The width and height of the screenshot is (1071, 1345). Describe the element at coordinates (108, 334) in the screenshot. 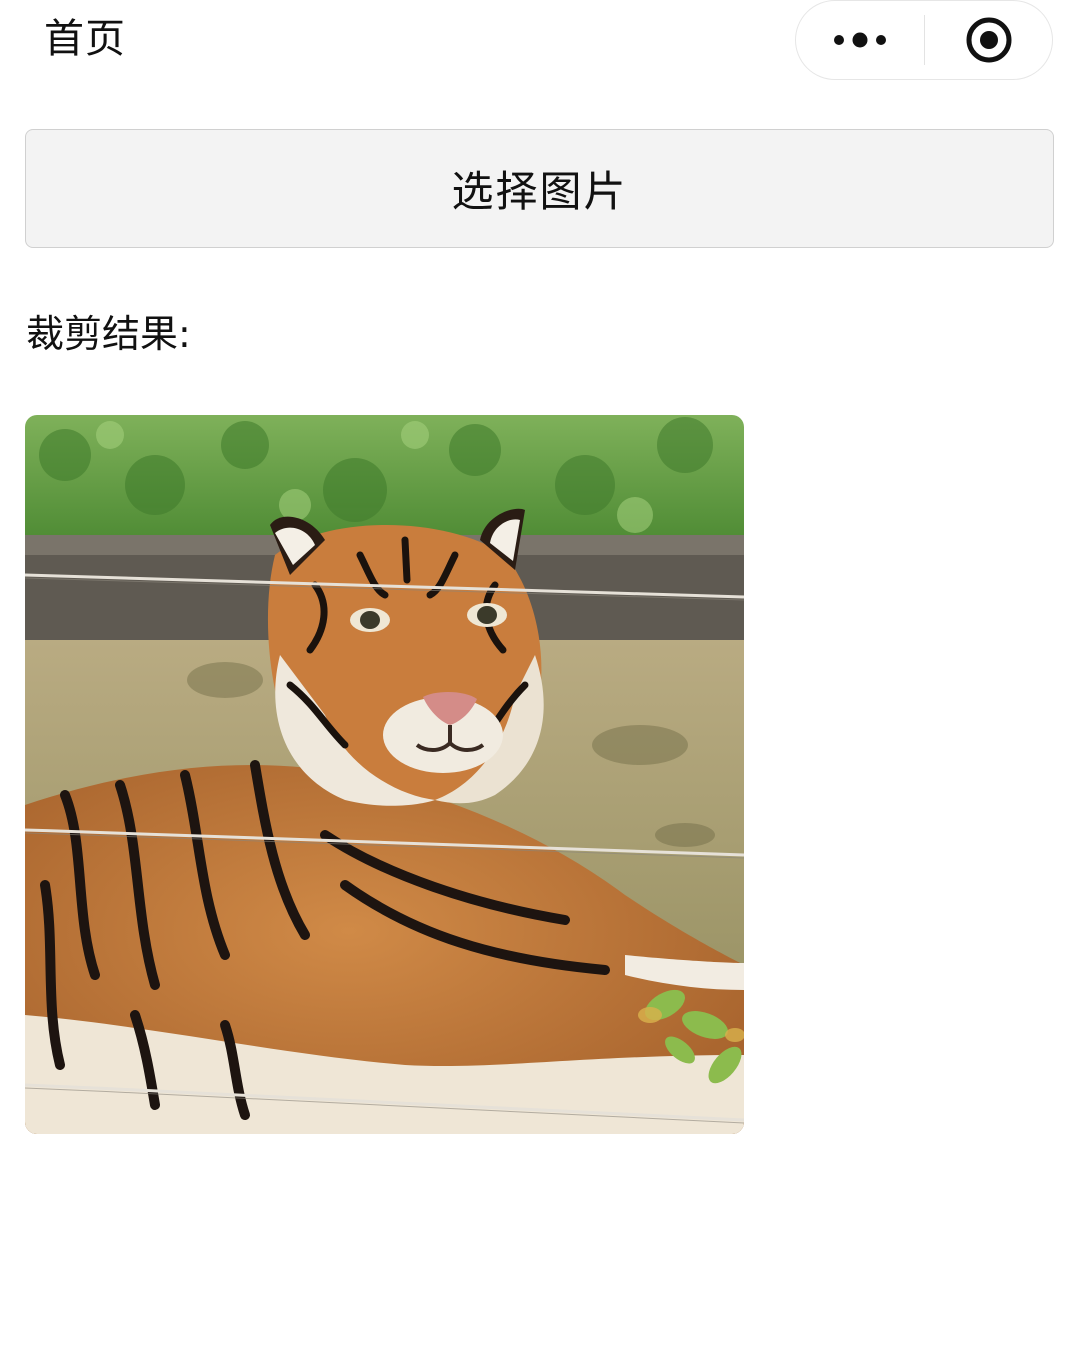

I see `crop-result-label: 裁剪结果:` at that location.